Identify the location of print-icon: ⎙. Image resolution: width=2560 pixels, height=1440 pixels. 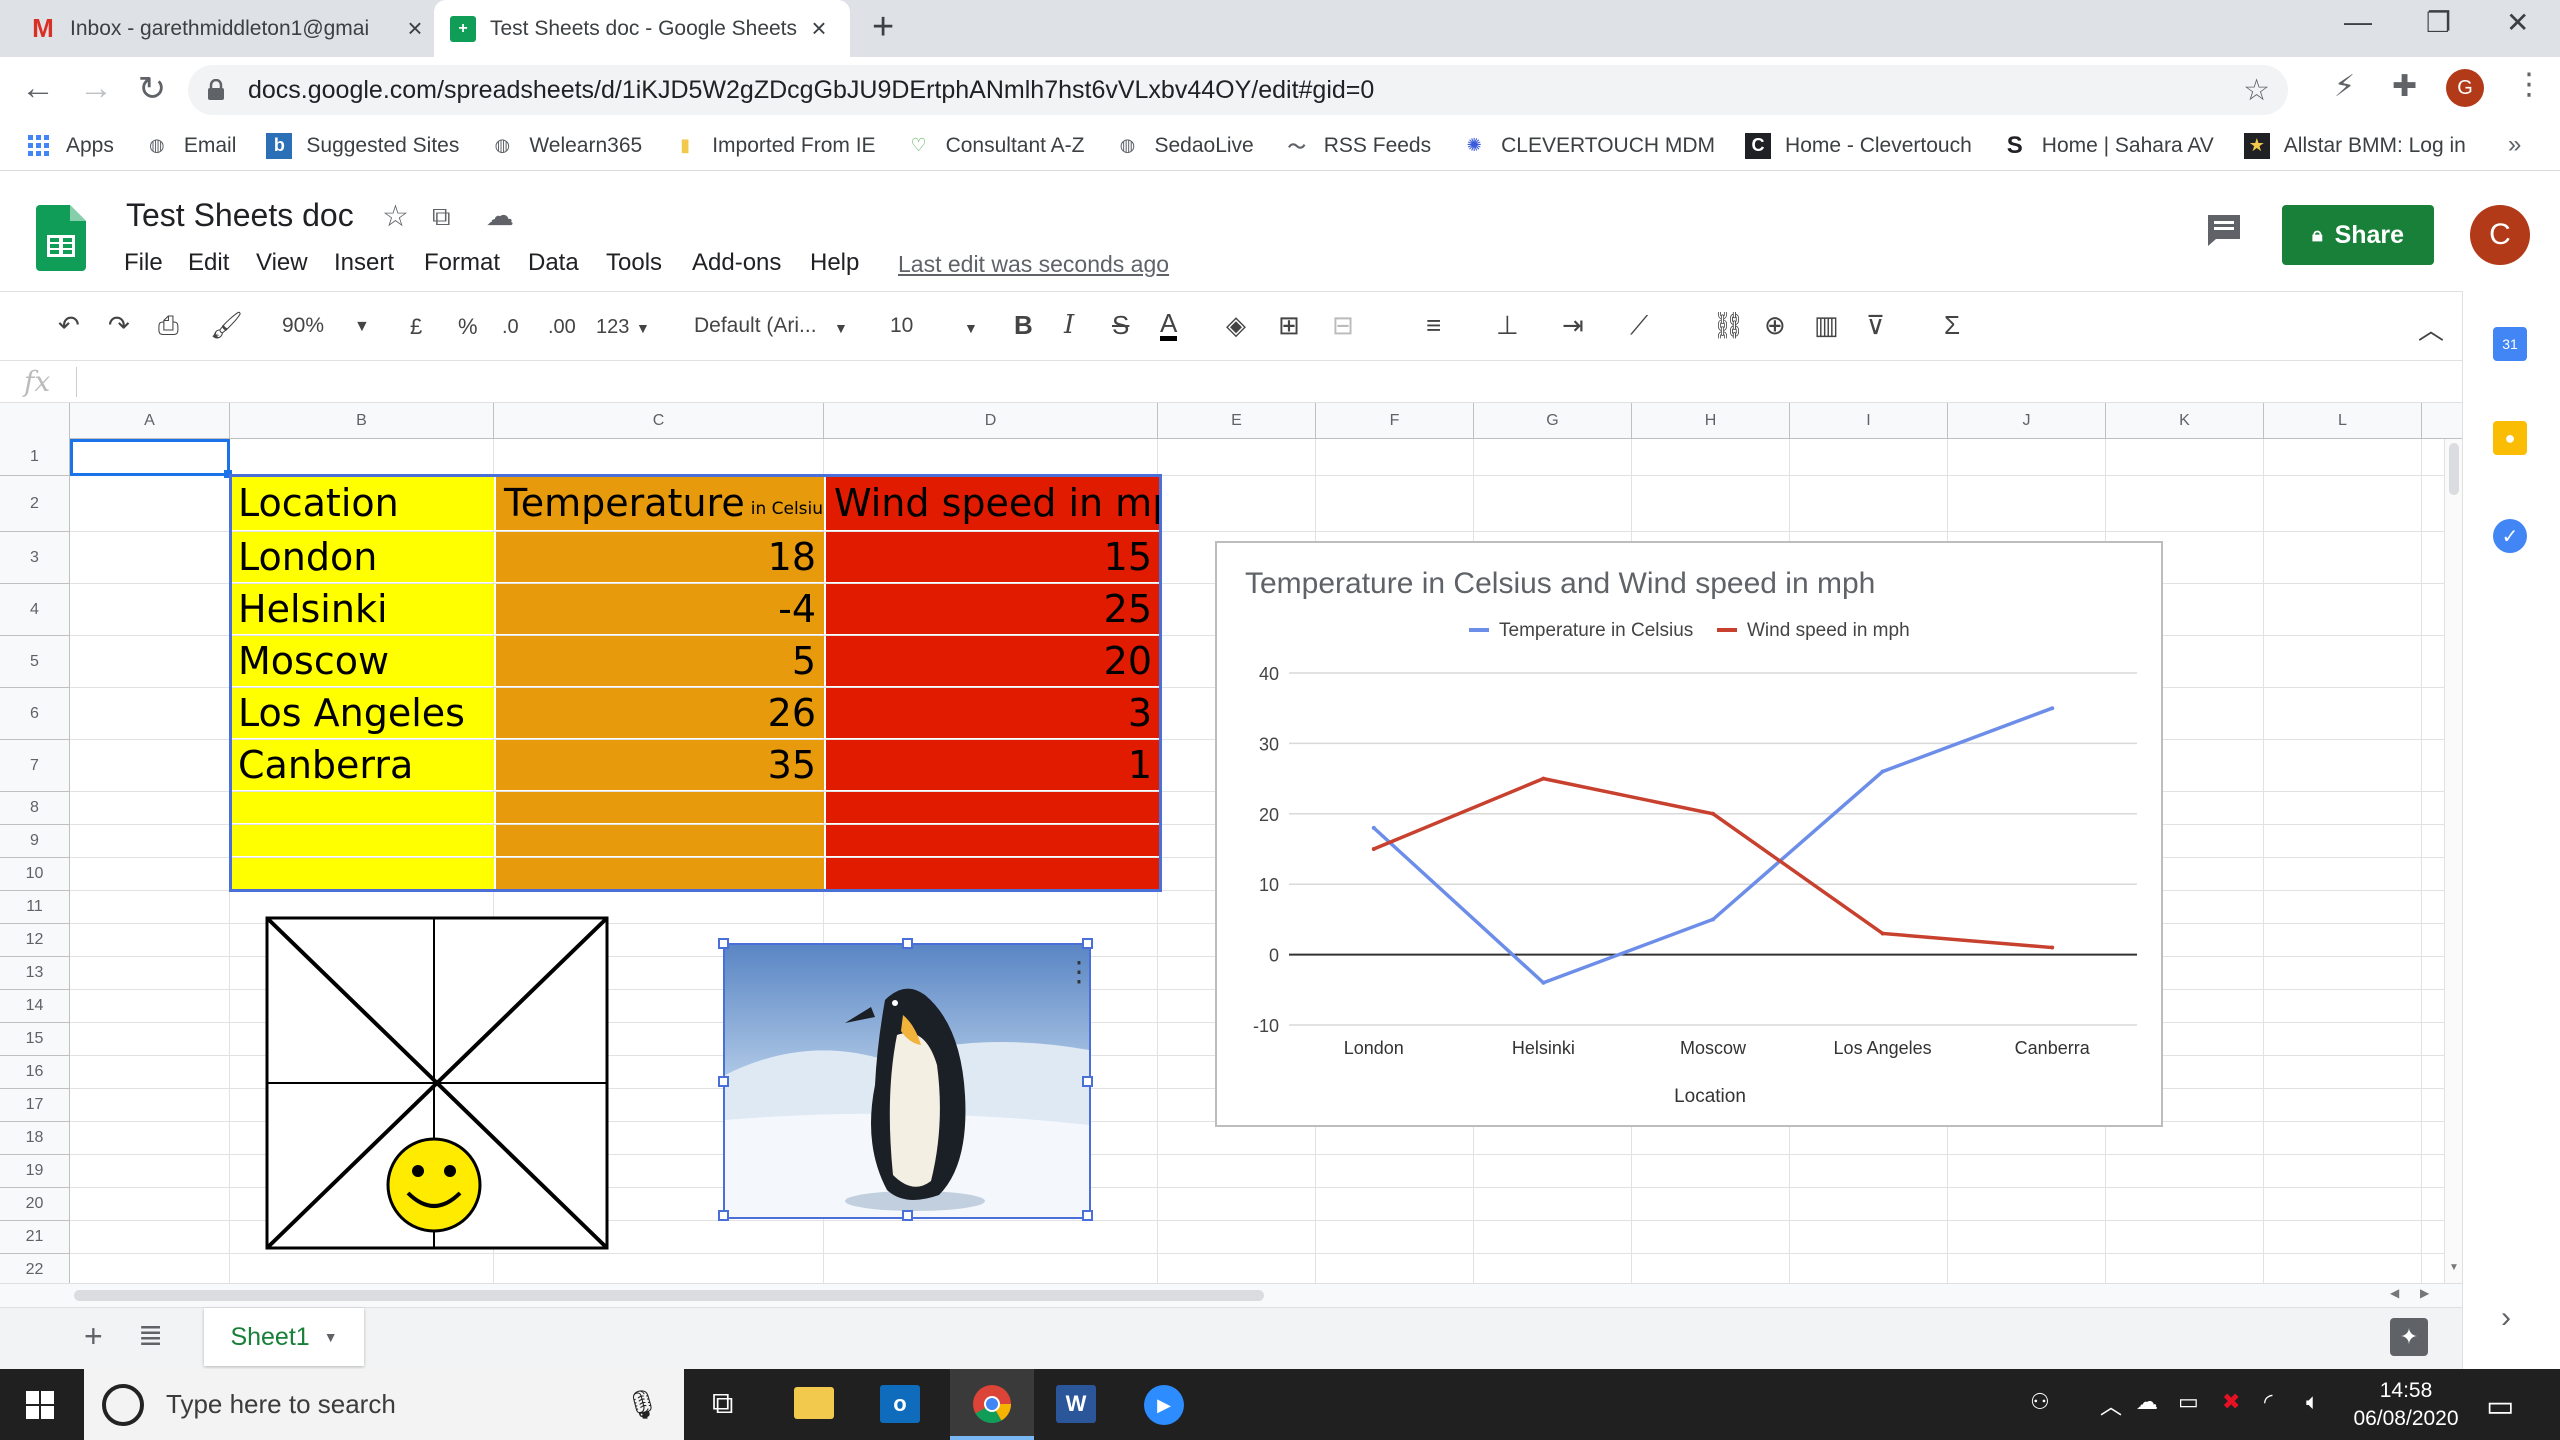
(168, 326).